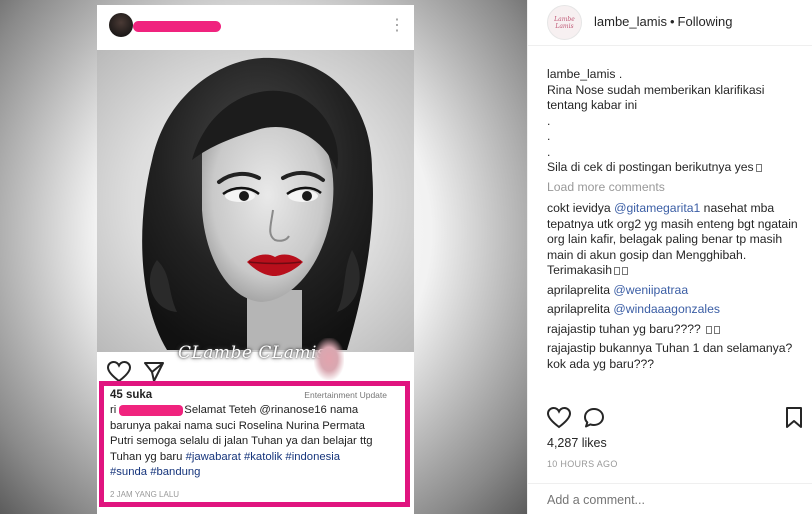 The height and width of the screenshot is (514, 812). I want to click on caption-user-fragment: ri, so click(113, 410).